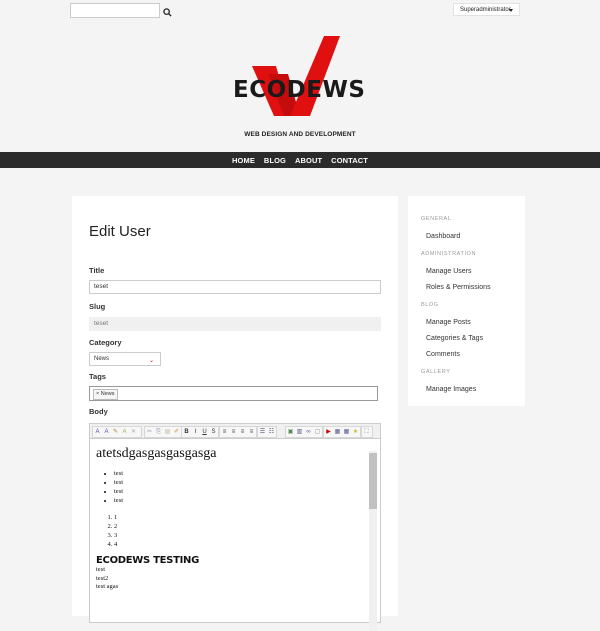 The image size is (600, 631). What do you see at coordinates (204, 432) in the screenshot?
I see `underline-icon: U` at bounding box center [204, 432].